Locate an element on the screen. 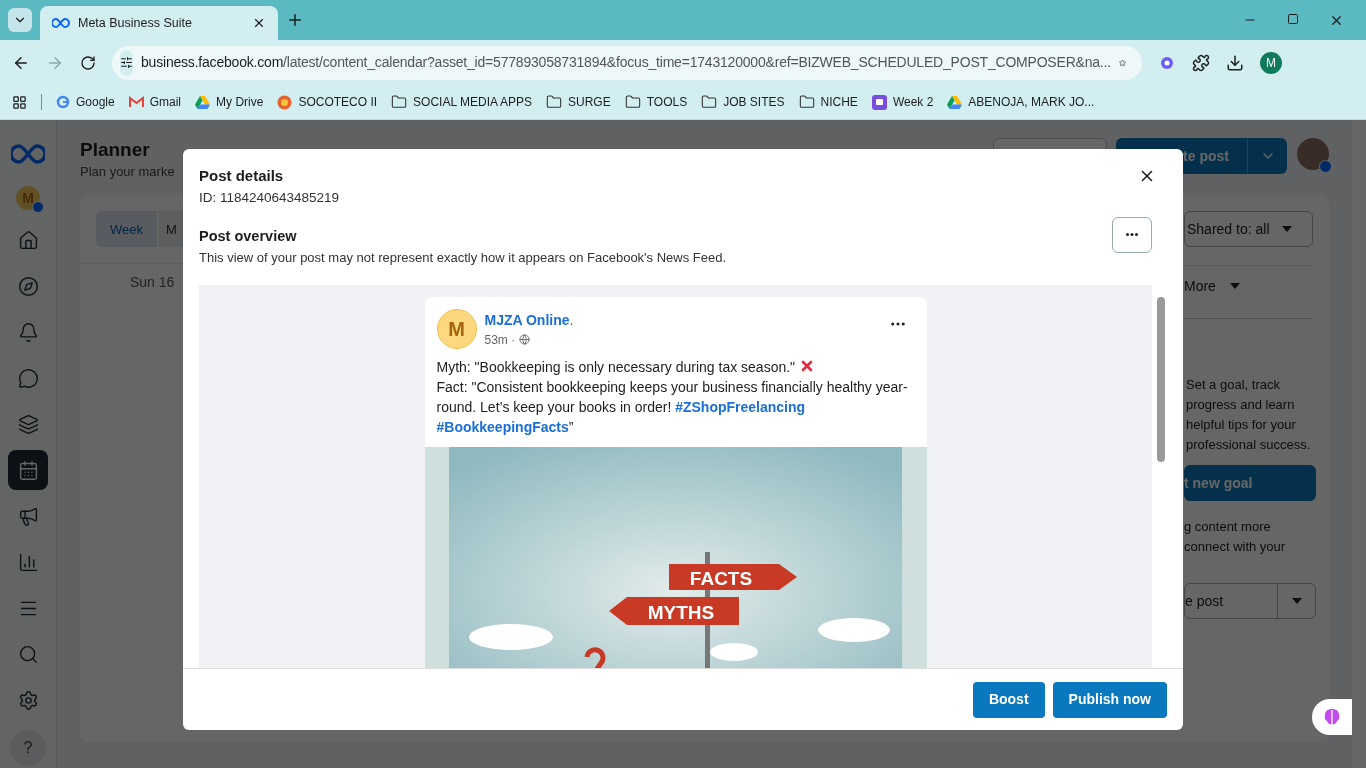 This screenshot has height=768, width=1366. tab-title: Meta Business Suite is located at coordinates (135, 23).